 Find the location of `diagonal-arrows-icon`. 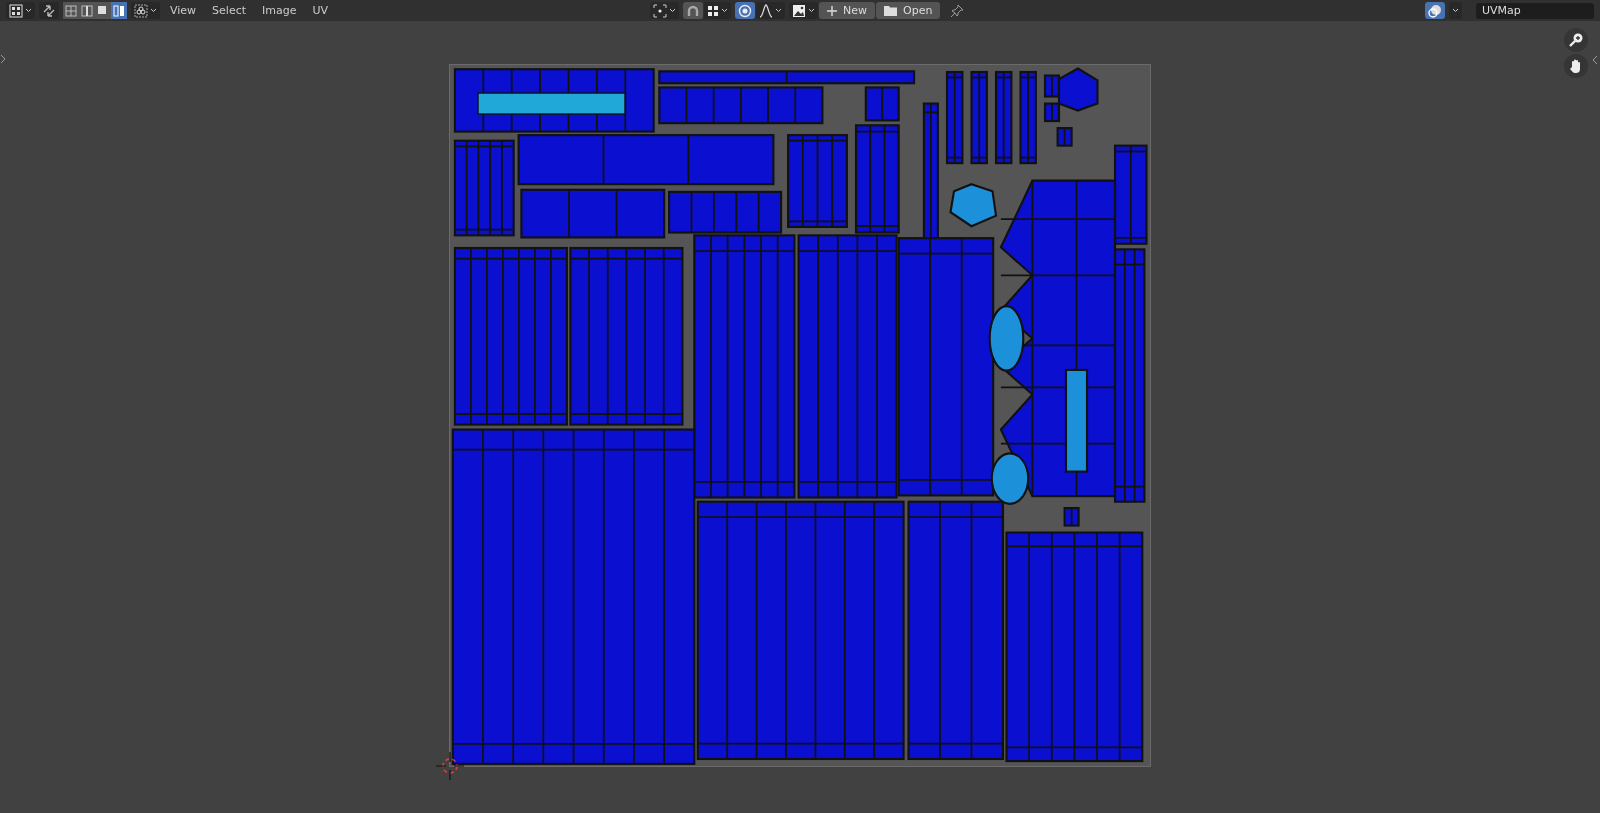

diagonal-arrows-icon is located at coordinates (49, 10).